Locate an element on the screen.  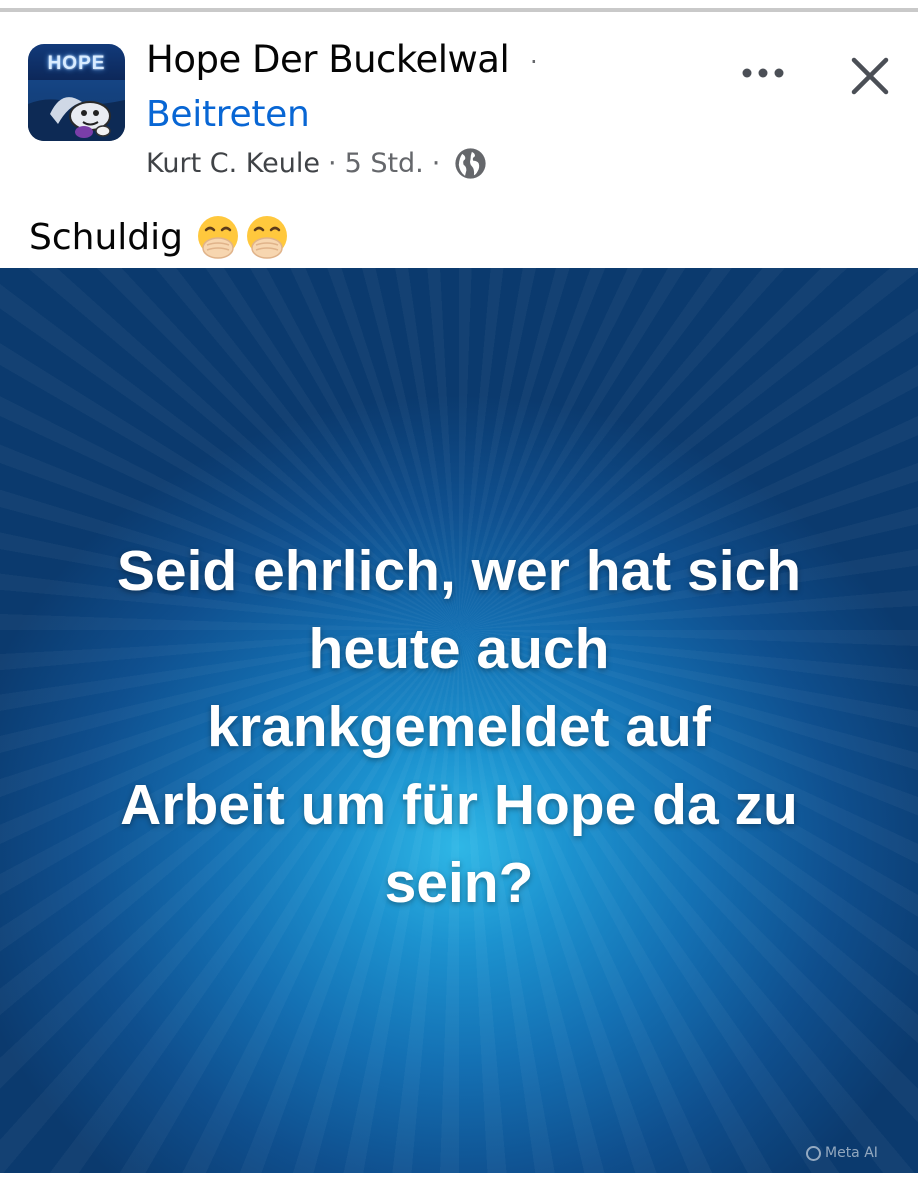
more-options-button is located at coordinates (763, 73).